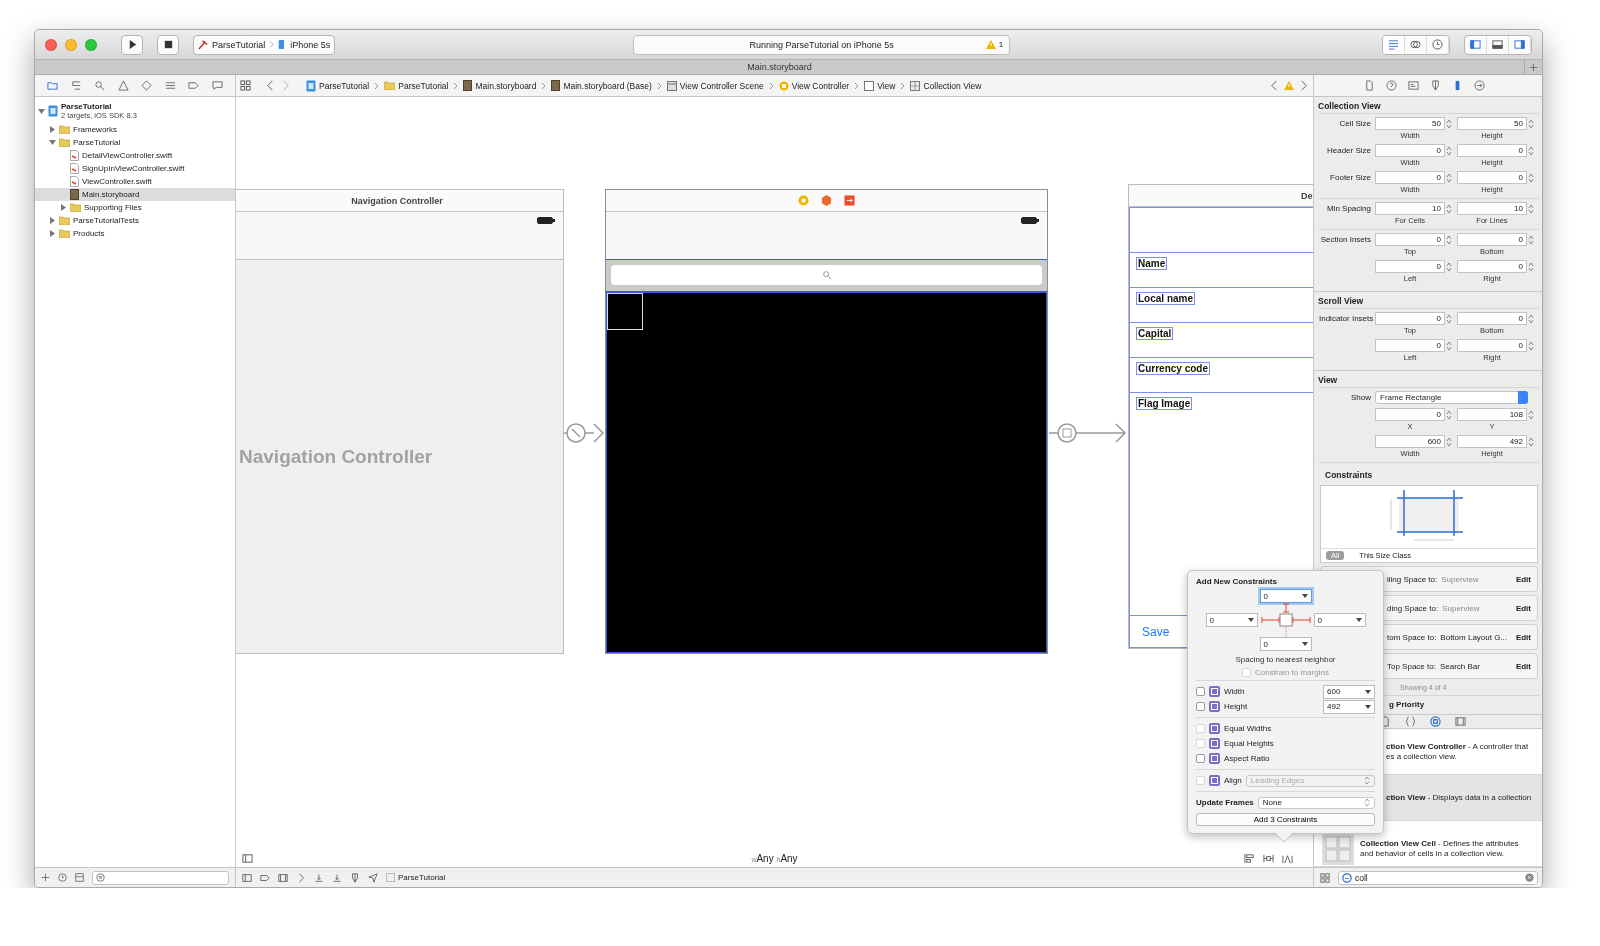 The image size is (1600, 946). I want to click on add-constraints-button: Add 3 Constraints, so click(1285, 819).